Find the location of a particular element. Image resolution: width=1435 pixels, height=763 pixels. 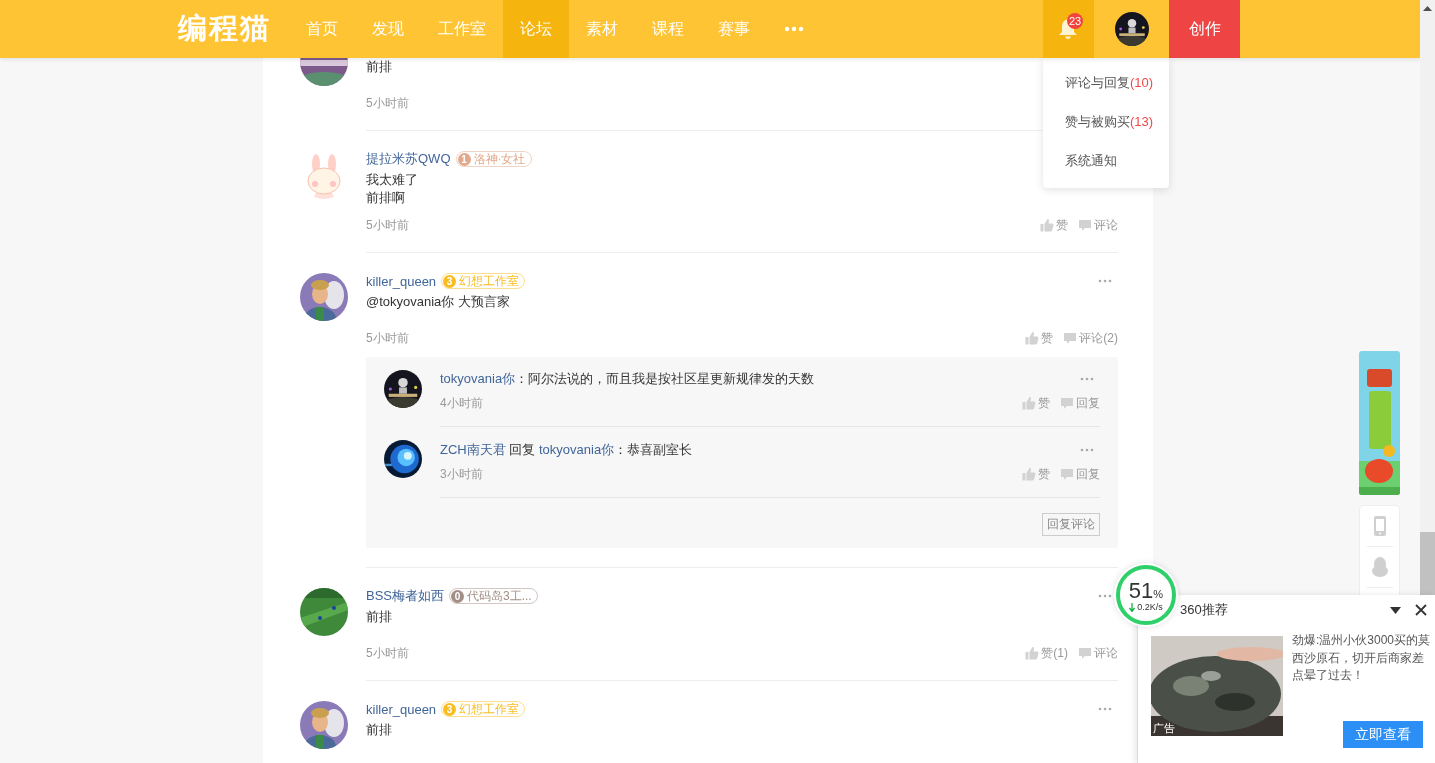

nav-tab: 工作室 is located at coordinates (462, 29).